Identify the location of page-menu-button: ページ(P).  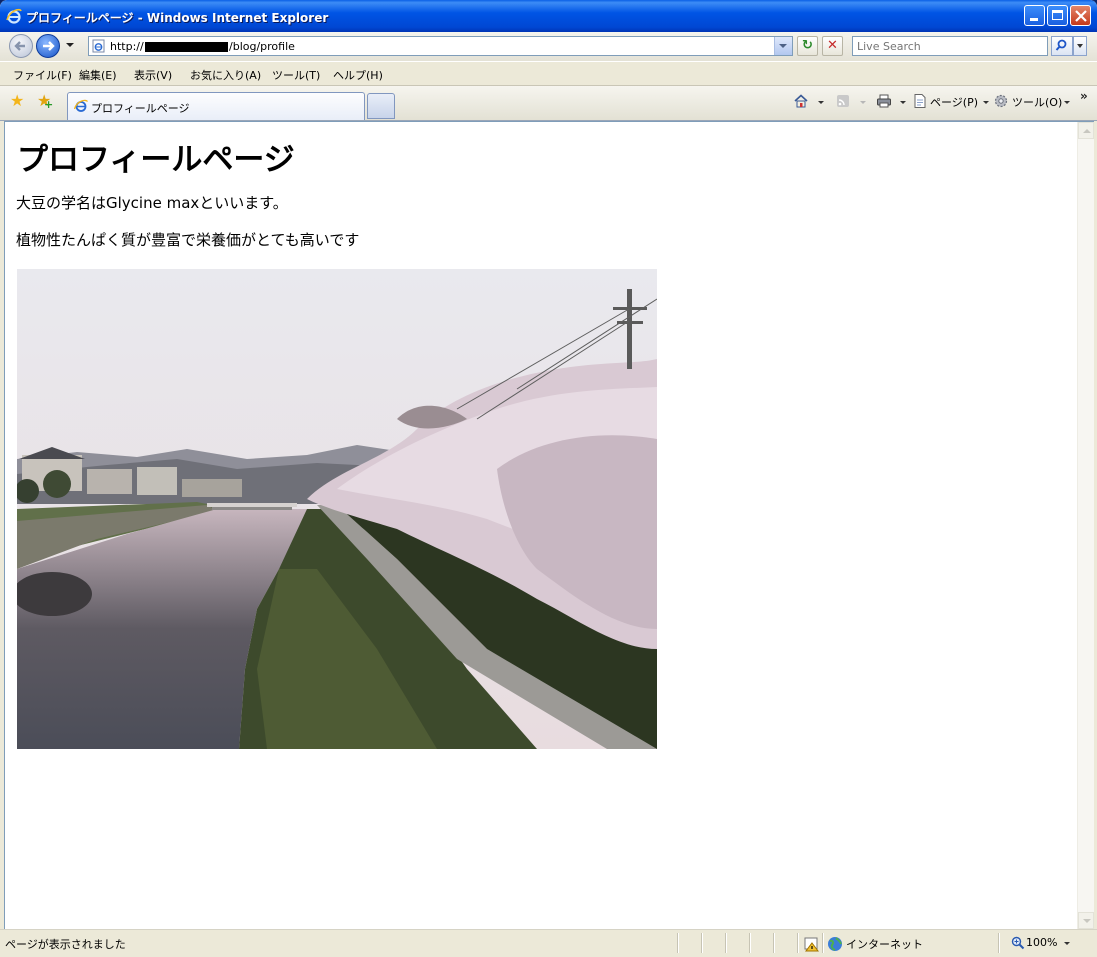
(954, 102).